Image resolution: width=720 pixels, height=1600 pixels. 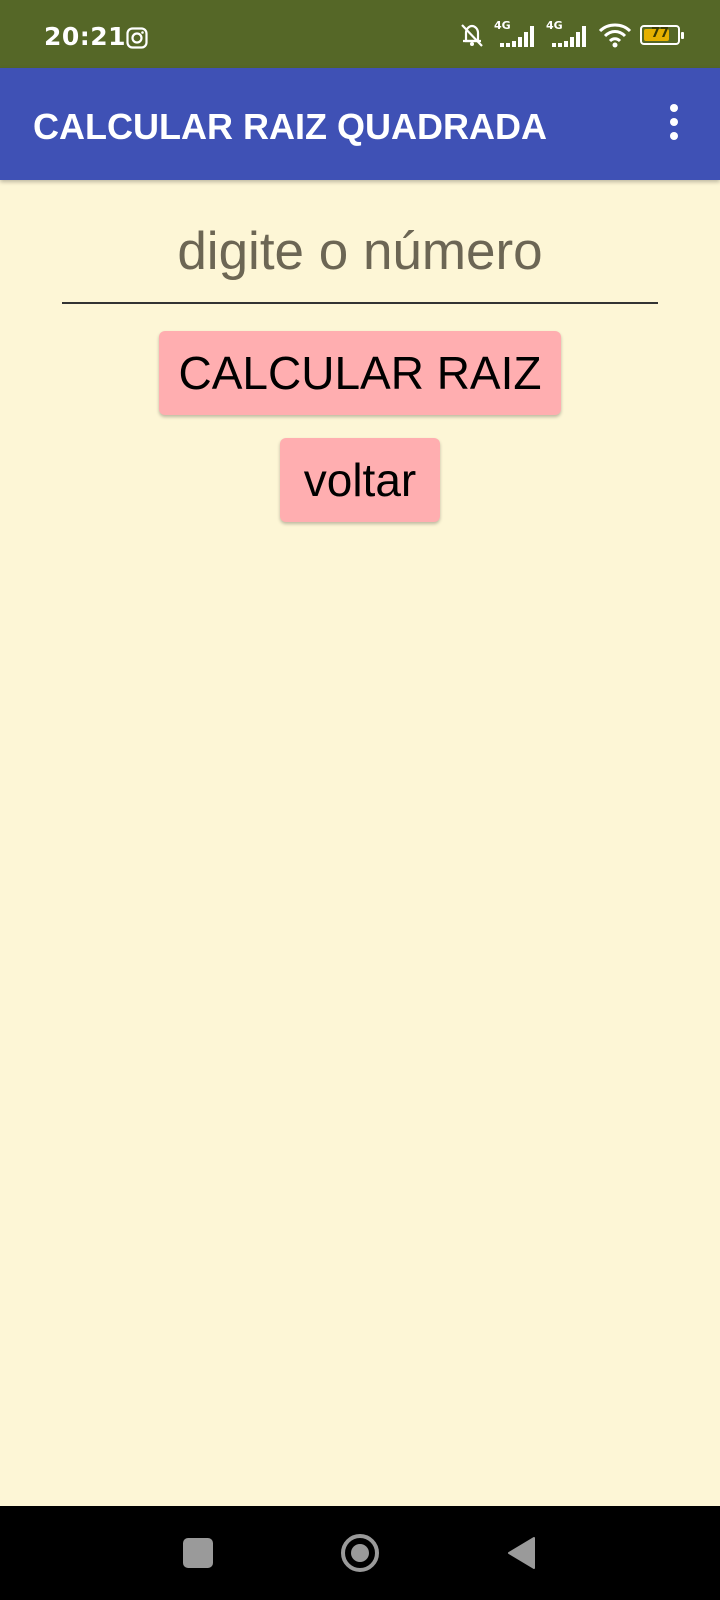 What do you see at coordinates (360, 373) in the screenshot?
I see `calculate-root-button: CALCULAR RAIZ` at bounding box center [360, 373].